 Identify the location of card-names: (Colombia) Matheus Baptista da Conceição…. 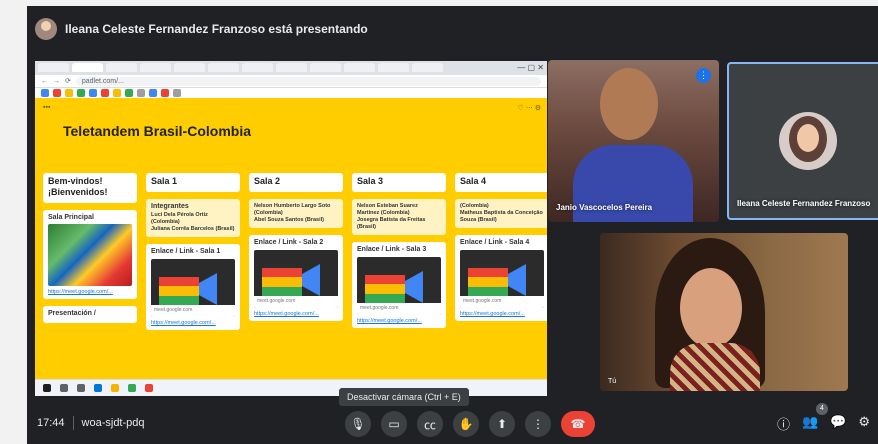
(501, 213).